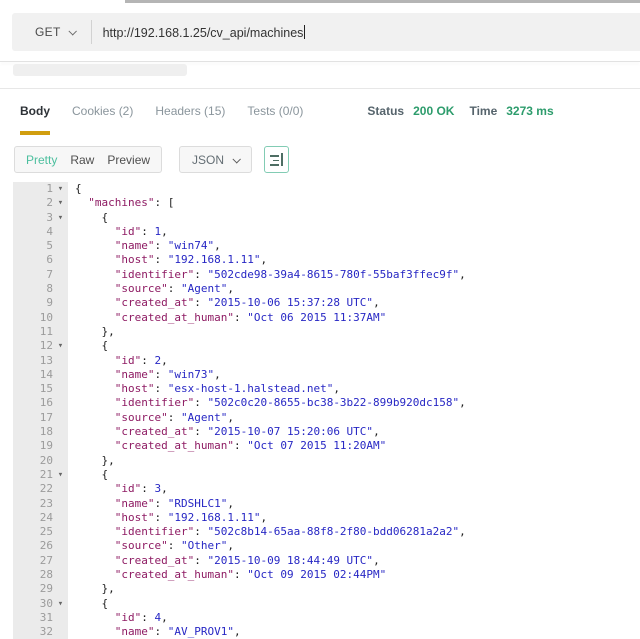 The width and height of the screenshot is (640, 639). Describe the element at coordinates (46, 603) in the screenshot. I see `line-number: 30` at that location.